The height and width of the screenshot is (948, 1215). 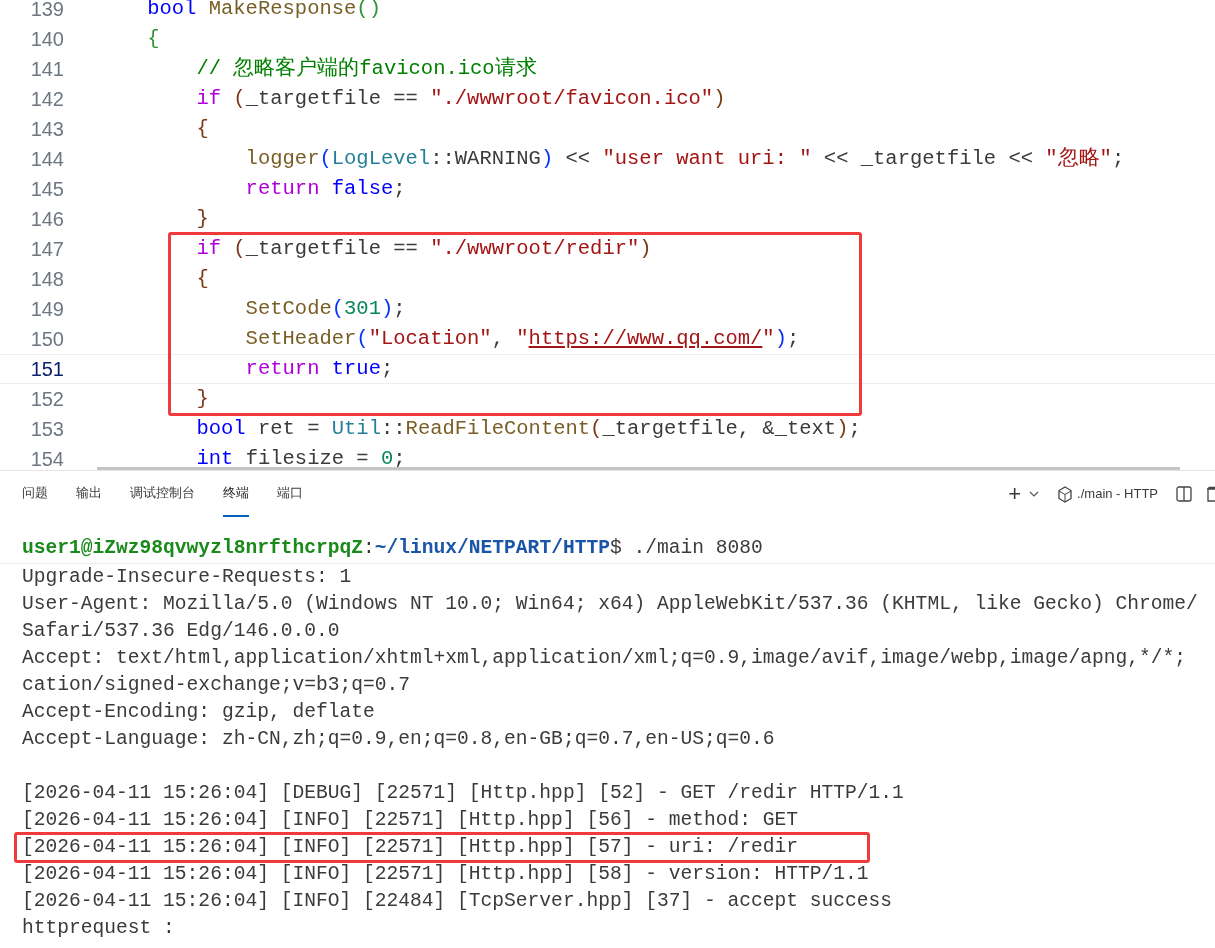 What do you see at coordinates (46, 159) in the screenshot?
I see `line-number: 144` at bounding box center [46, 159].